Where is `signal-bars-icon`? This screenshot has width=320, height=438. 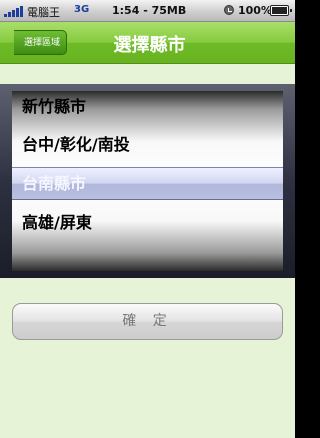 signal-bars-icon is located at coordinates (14, 11).